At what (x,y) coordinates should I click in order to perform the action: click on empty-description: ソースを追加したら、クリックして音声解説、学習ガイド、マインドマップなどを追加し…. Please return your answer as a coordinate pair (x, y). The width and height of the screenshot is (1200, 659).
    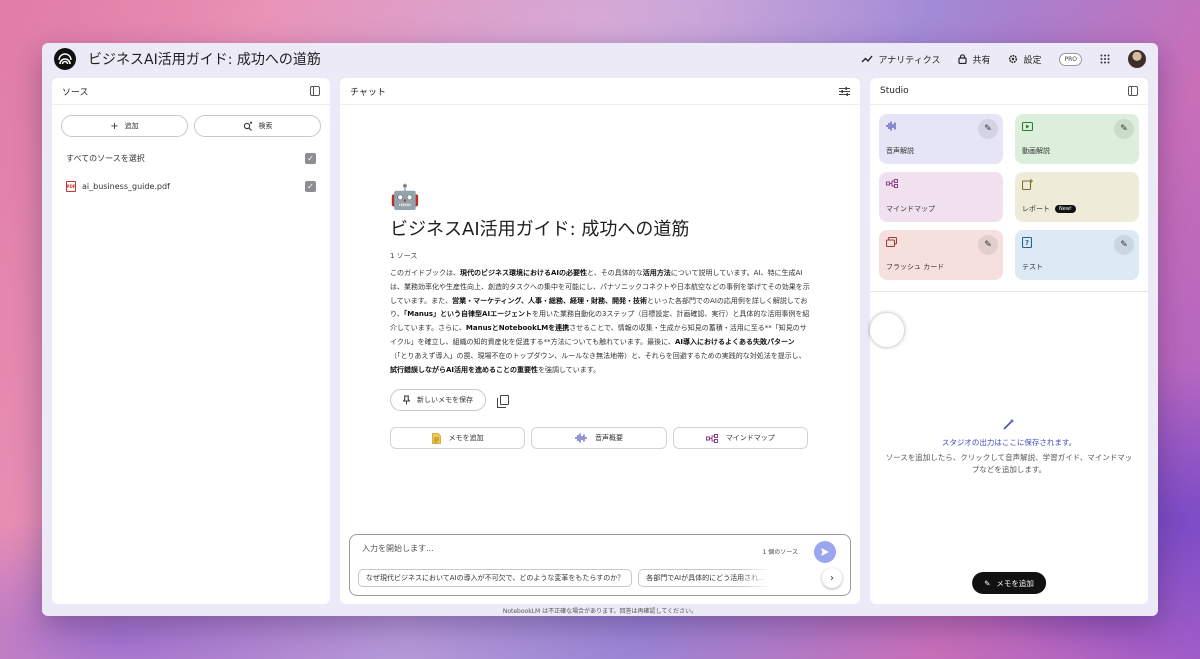
    Looking at the image, I should click on (1009, 463).